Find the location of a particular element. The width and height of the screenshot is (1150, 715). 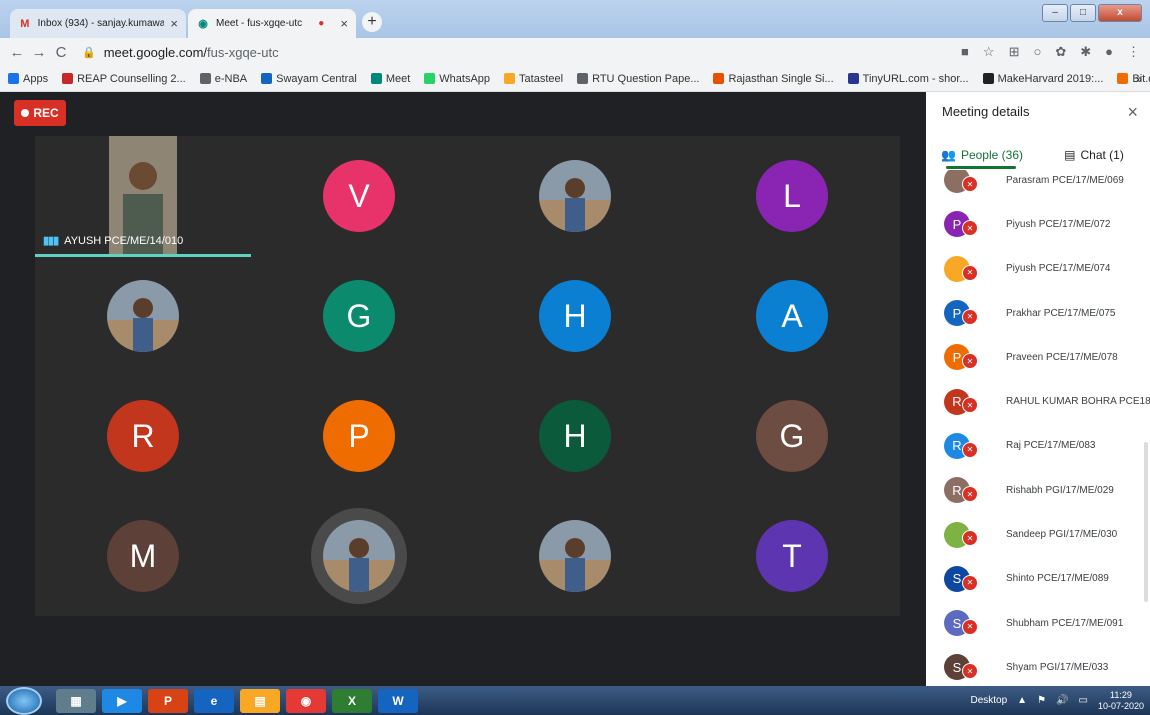

puzzle-icon: ✱ is located at coordinates (1085, 52).